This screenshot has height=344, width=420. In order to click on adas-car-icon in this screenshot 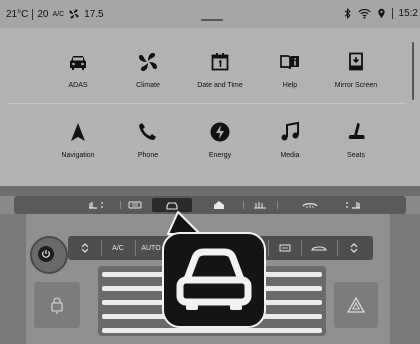, I will do `click(214, 279)`.